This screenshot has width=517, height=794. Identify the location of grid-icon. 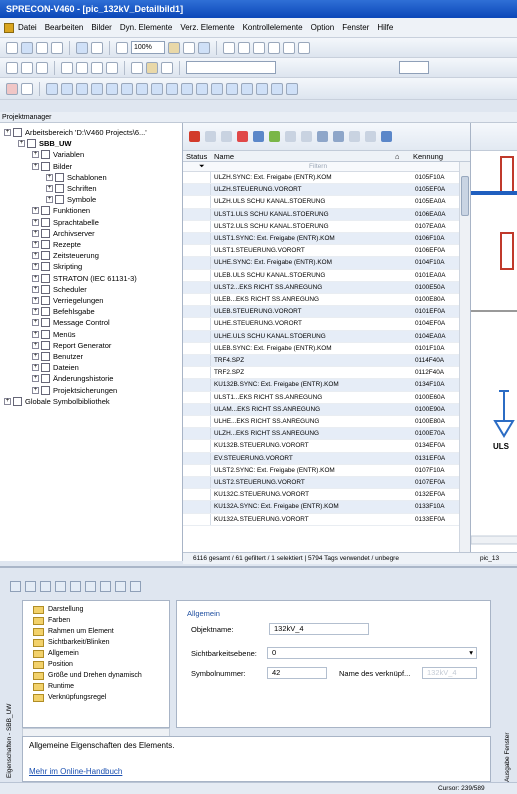
(210, 136).